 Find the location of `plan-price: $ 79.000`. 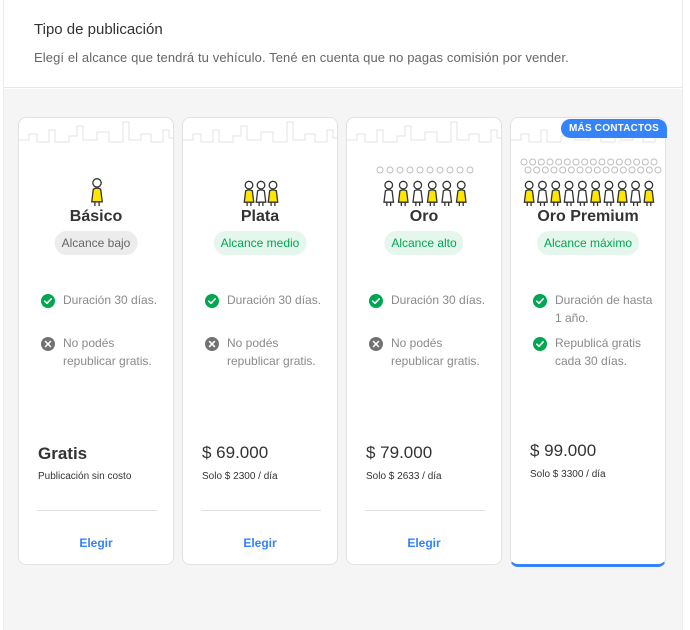

plan-price: $ 79.000 is located at coordinates (399, 452).